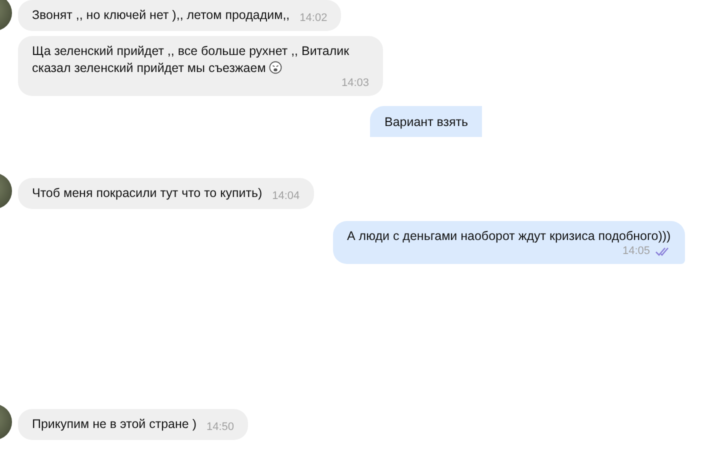 The width and height of the screenshot is (710, 473). I want to click on message-time: 14:03, so click(355, 83).